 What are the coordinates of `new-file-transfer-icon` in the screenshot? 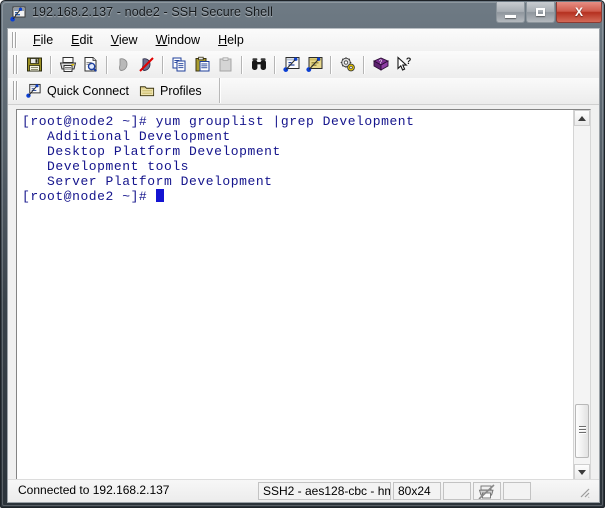 It's located at (313, 64).